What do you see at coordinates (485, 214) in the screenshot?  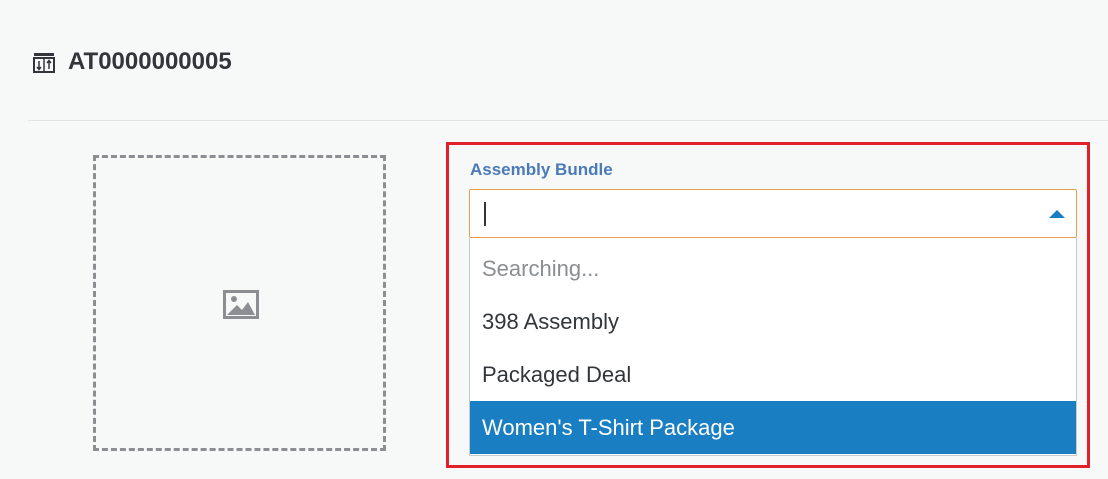 I see `text-cursor` at bounding box center [485, 214].